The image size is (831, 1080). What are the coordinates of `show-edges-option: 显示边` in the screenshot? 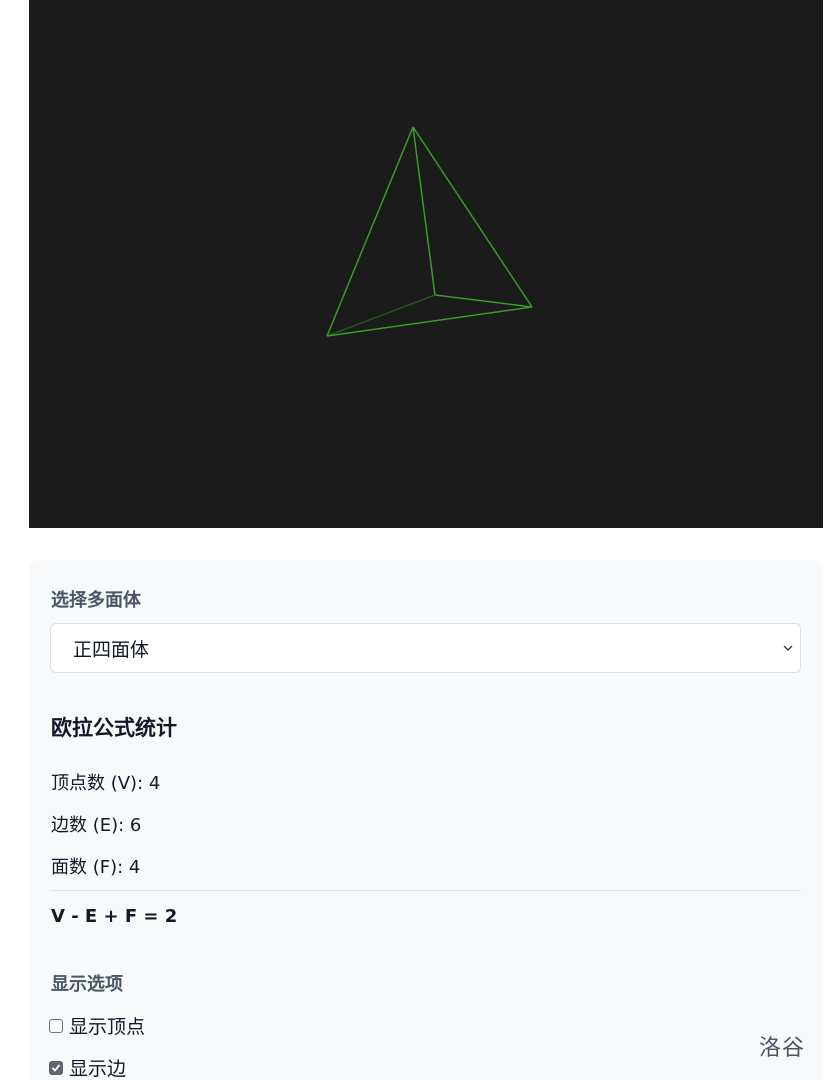 It's located at (87, 1067).